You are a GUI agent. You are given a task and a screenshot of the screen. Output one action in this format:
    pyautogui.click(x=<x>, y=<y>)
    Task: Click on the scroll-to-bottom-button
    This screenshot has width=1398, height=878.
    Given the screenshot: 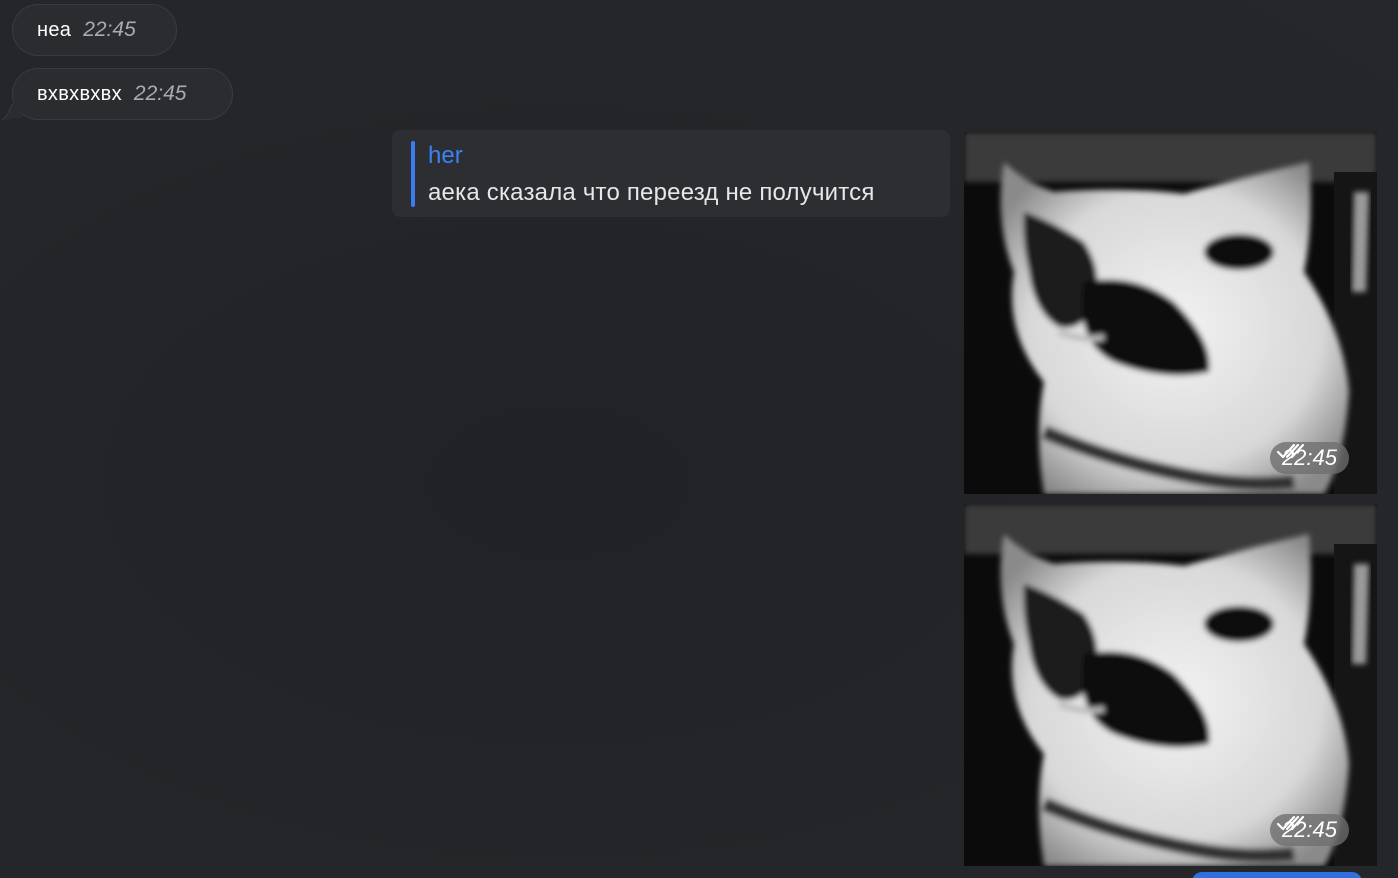 What is the action you would take?
    pyautogui.click(x=1277, y=875)
    